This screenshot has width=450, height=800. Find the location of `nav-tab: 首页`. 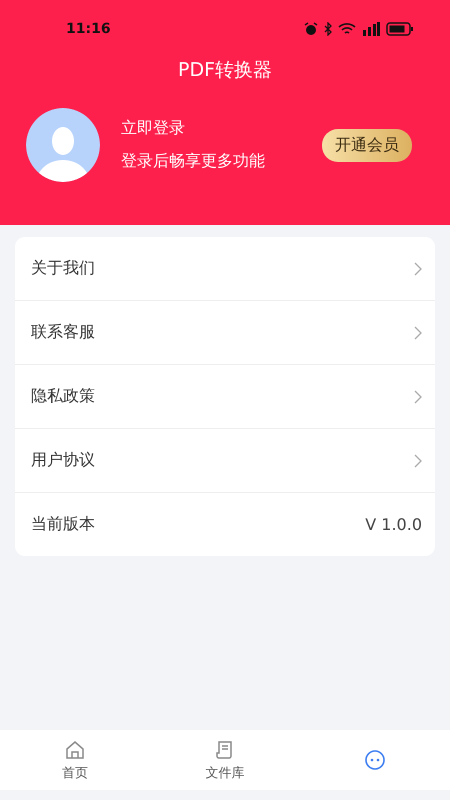

nav-tab: 首页 is located at coordinates (75, 760).